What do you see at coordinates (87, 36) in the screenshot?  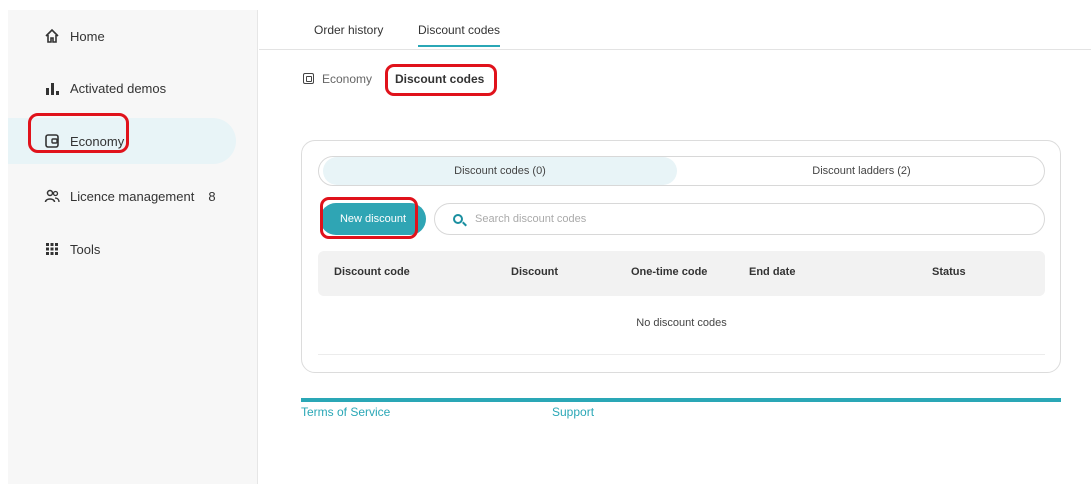 I see `sidebar-item-label: Home` at bounding box center [87, 36].